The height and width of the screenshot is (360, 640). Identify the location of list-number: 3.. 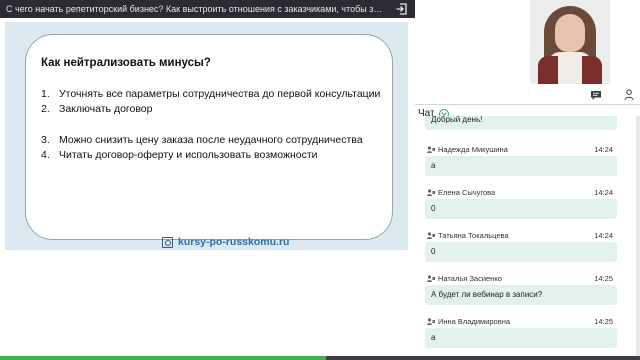
(45, 140).